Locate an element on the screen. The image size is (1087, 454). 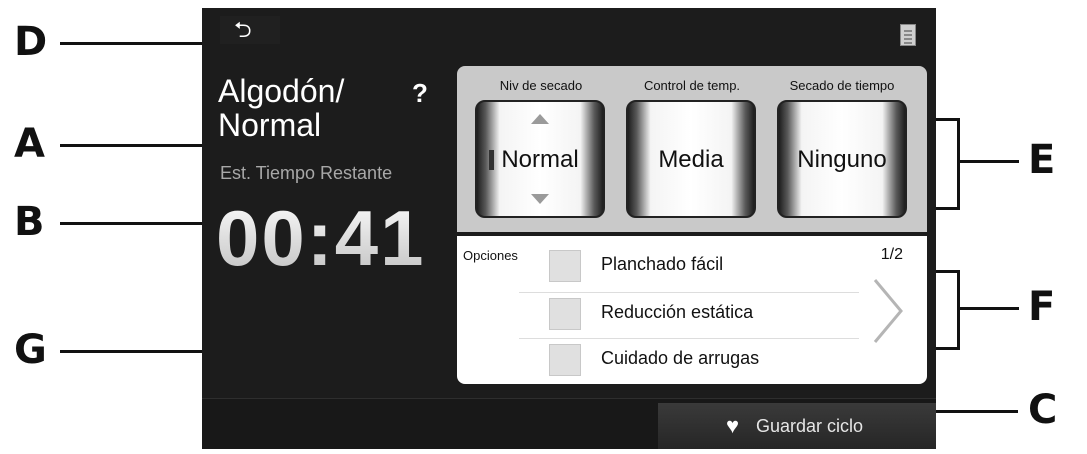
callout-e-line is located at coordinates (988, 161).